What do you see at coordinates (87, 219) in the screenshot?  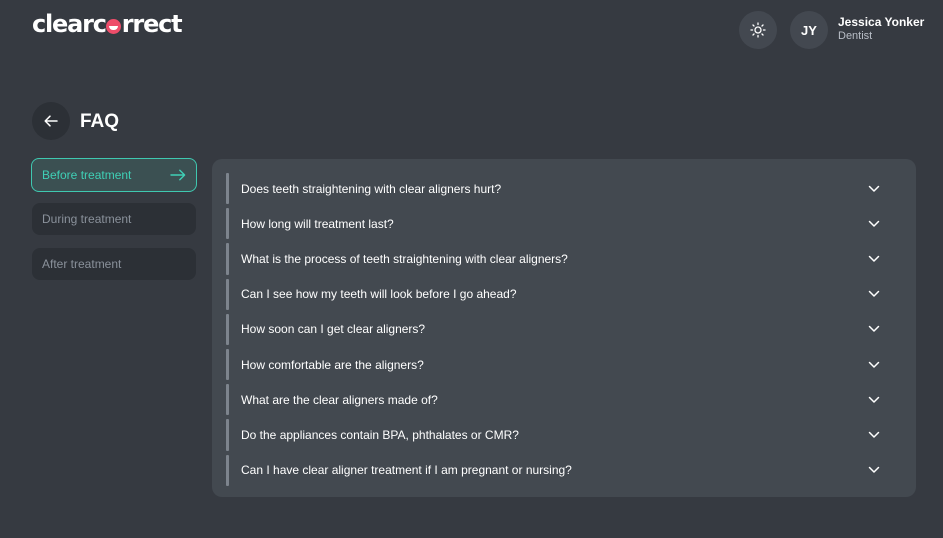 I see `tab-label: During treatment` at bounding box center [87, 219].